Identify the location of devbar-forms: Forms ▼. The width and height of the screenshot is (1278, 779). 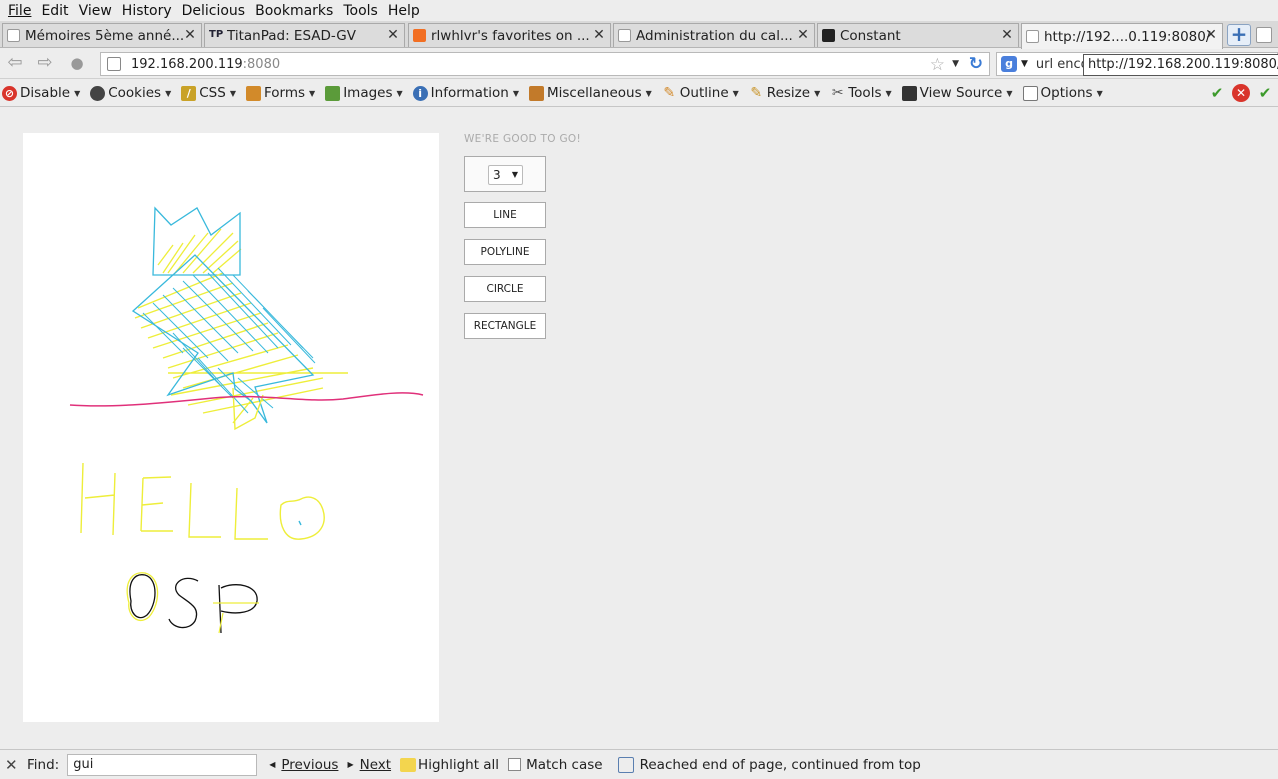
(280, 93).